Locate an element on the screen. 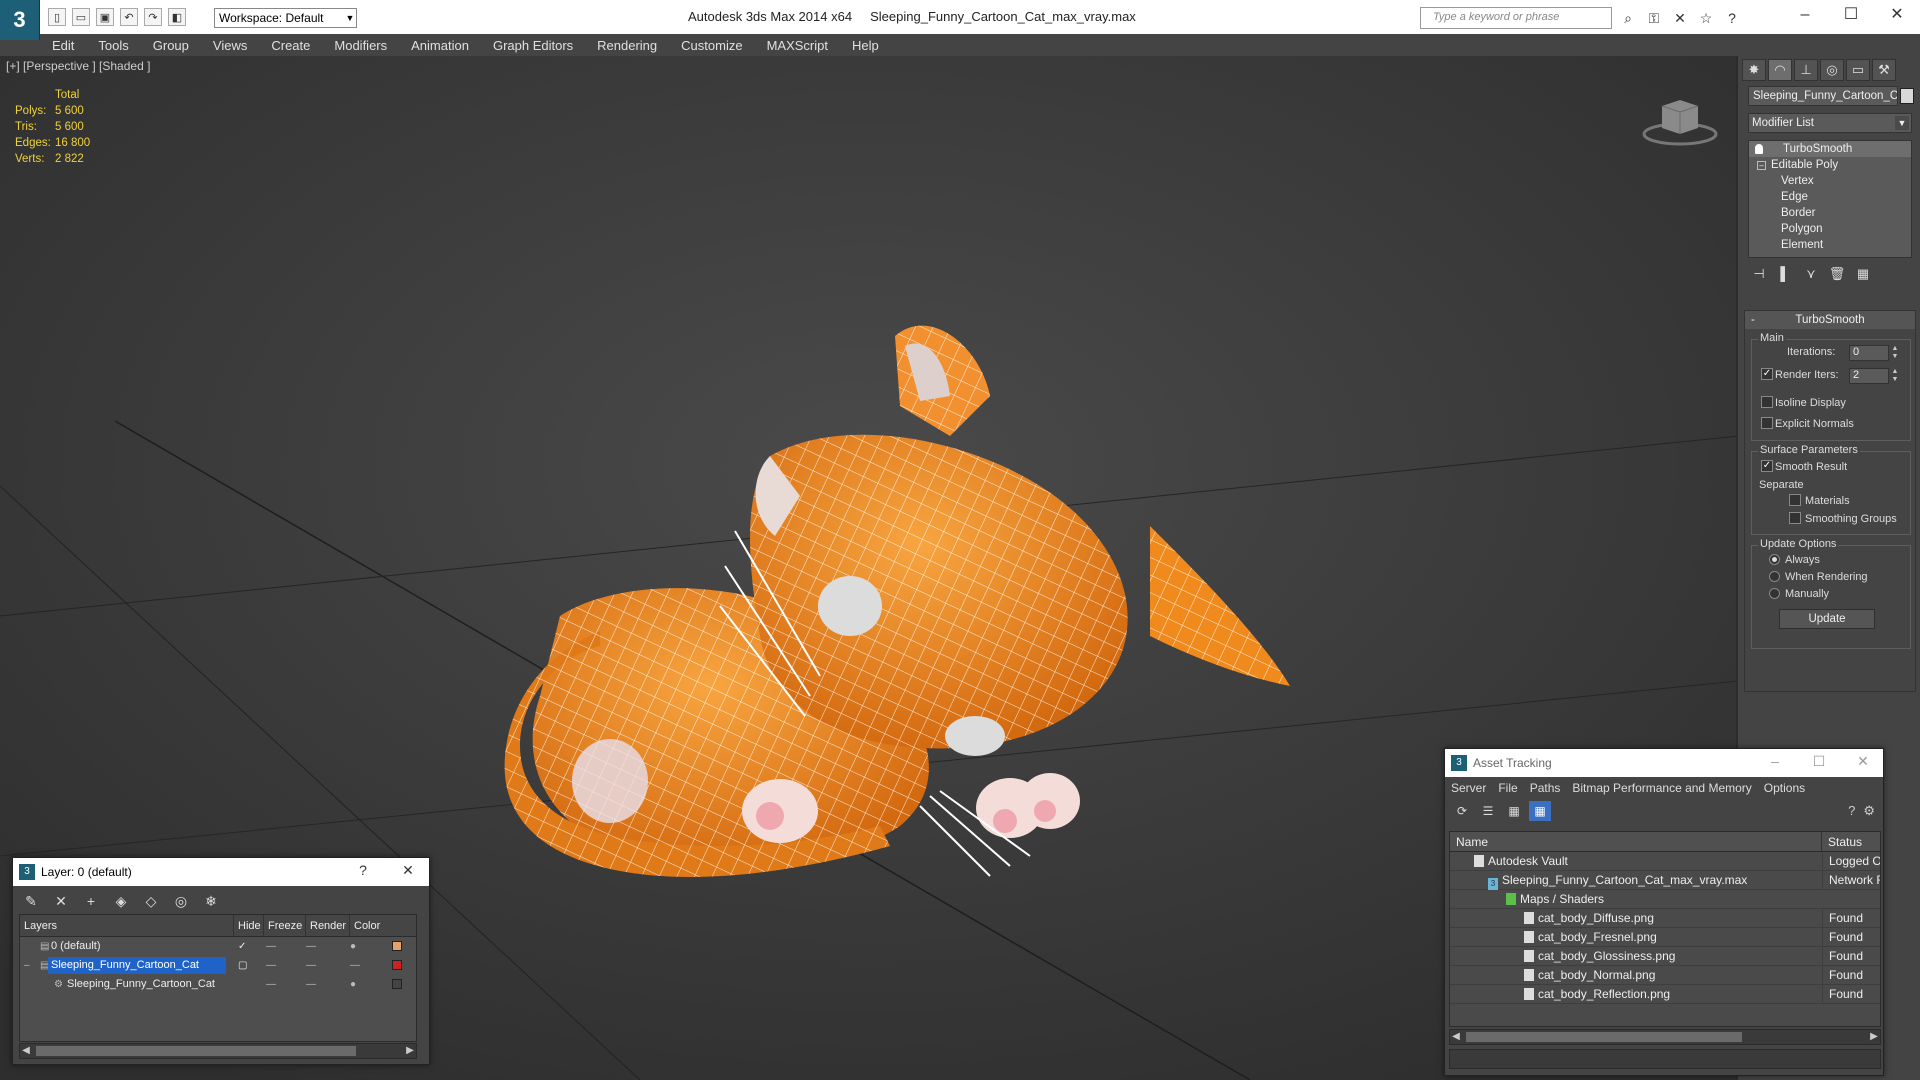 The height and width of the screenshot is (1080, 1920). isoline-display-checkbox is located at coordinates (1767, 402).